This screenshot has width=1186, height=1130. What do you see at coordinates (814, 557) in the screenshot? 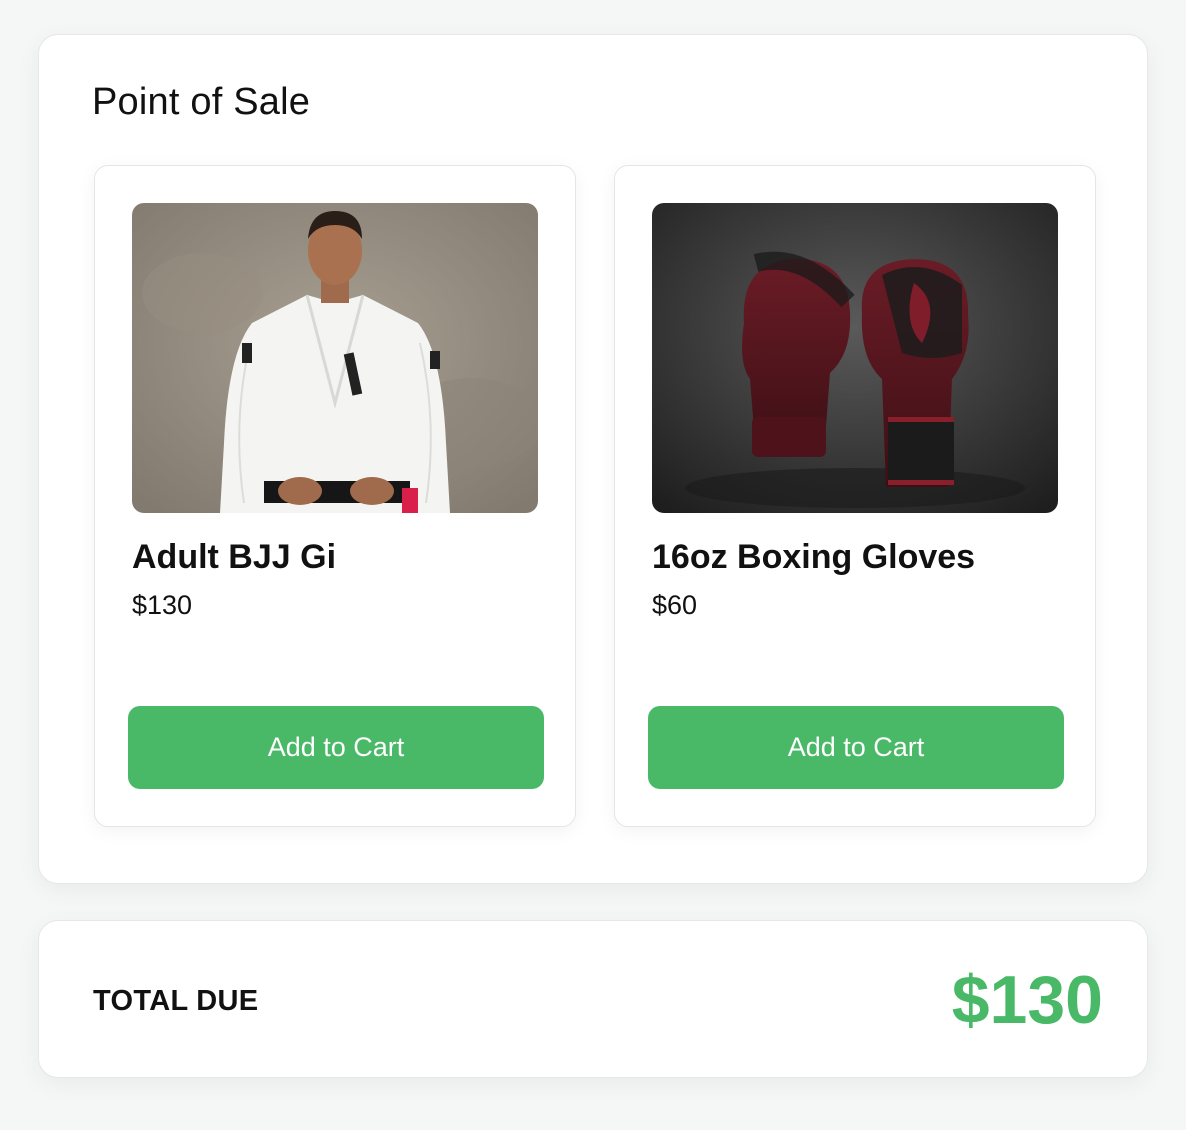
I see `product-name: 16oz Boxing Gloves` at bounding box center [814, 557].